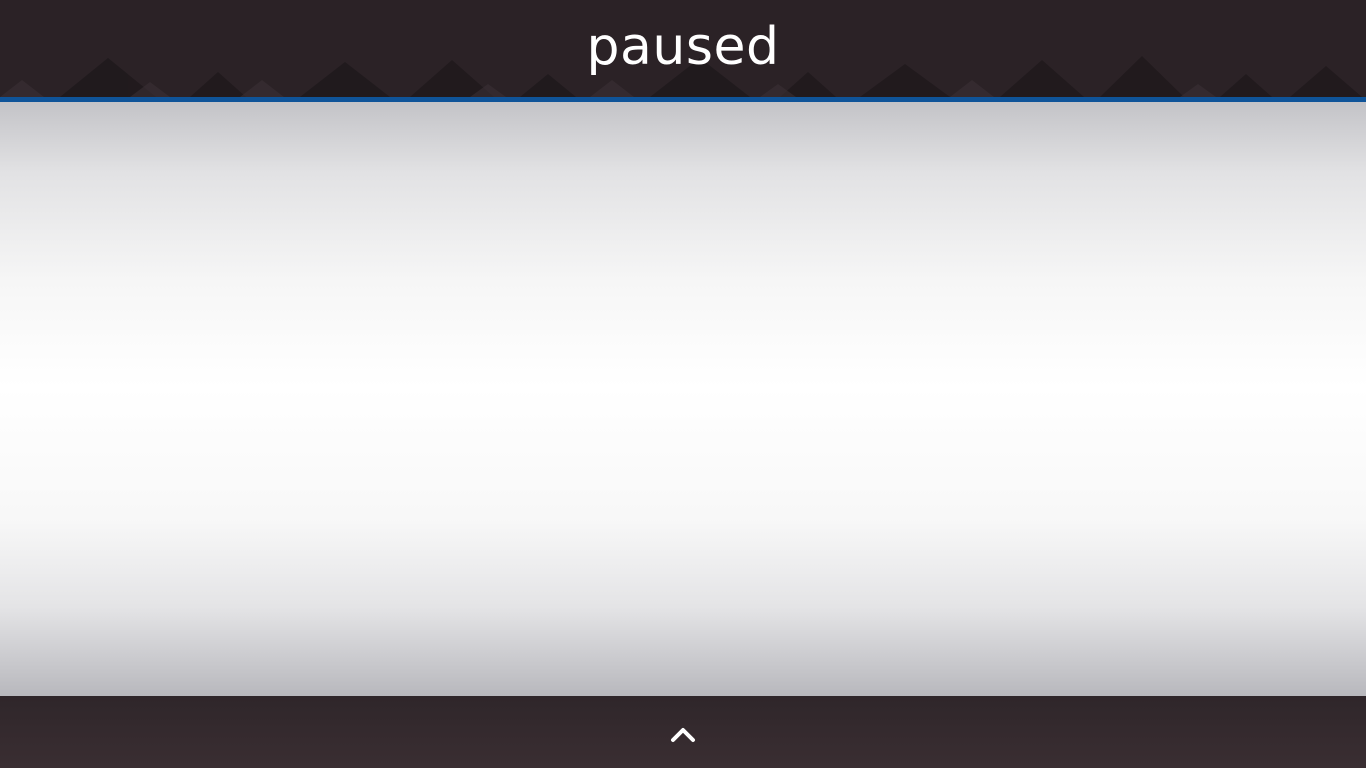  I want to click on chevron-up-icon, so click(683, 735).